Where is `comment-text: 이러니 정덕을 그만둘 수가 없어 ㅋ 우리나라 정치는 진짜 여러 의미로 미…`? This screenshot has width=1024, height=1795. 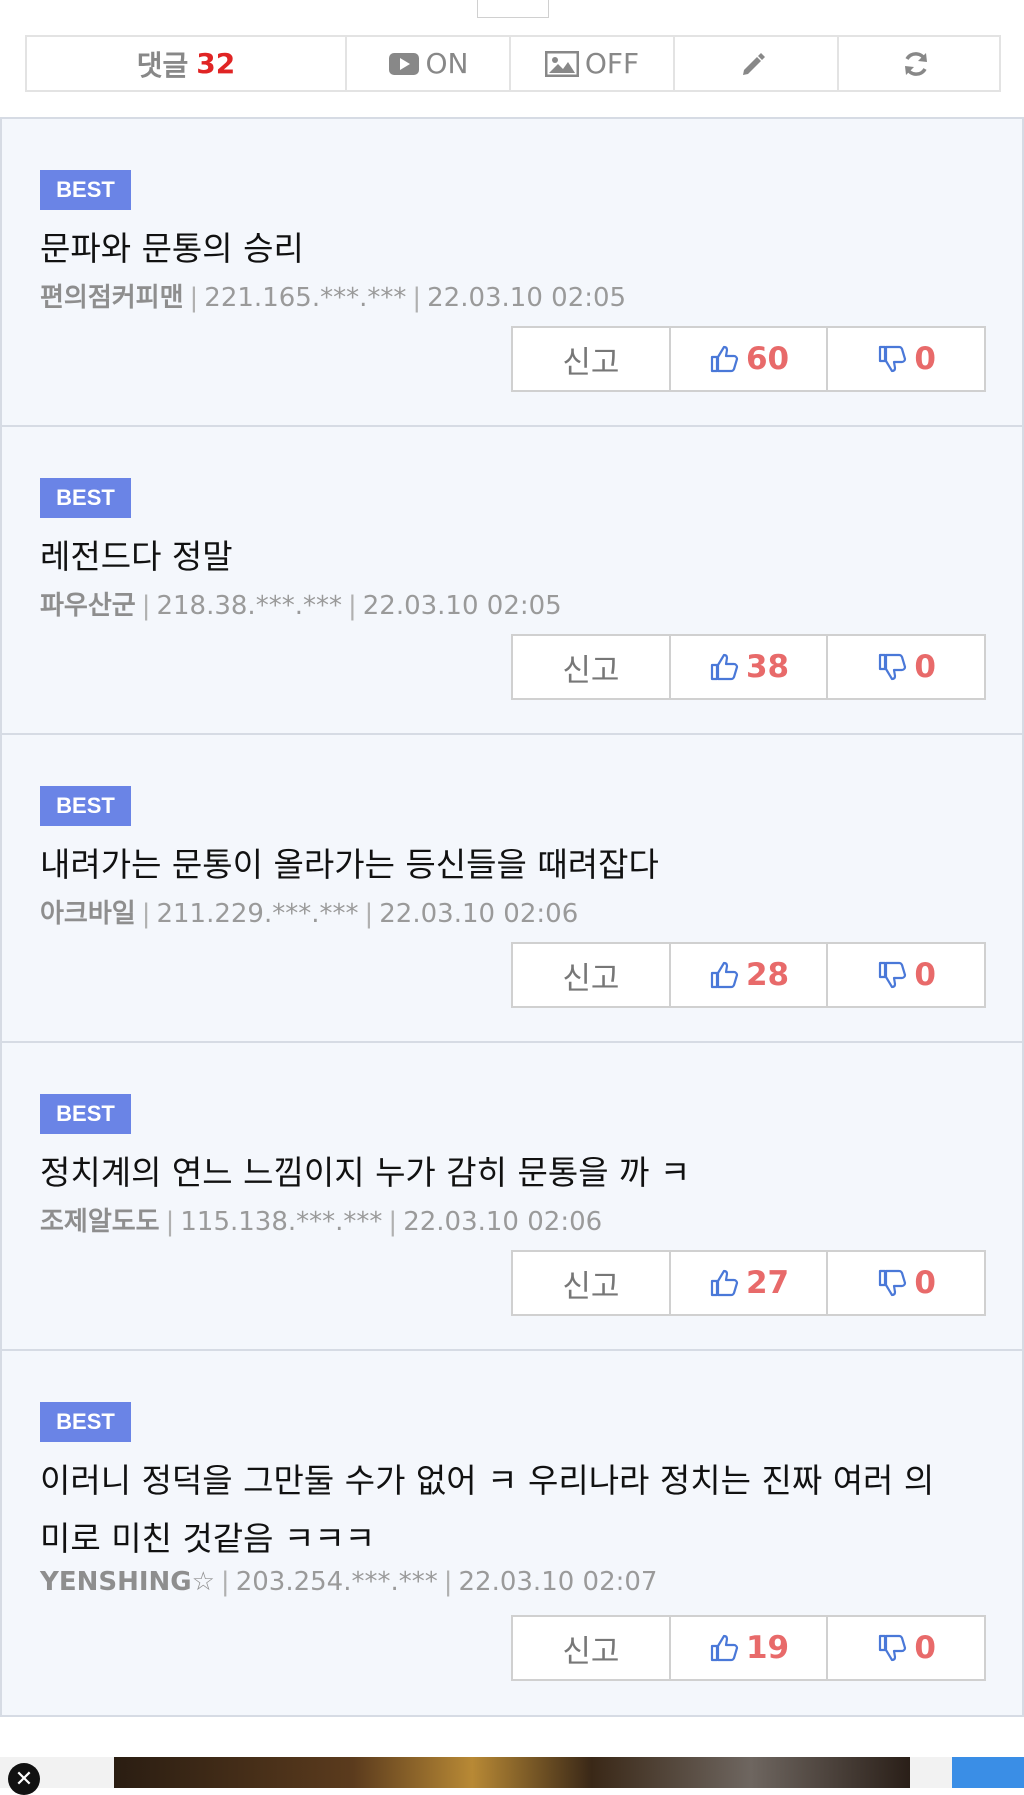
comment-text: 이러니 정덕을 그만둘 수가 없어 ㅋ 우리나라 정치는 진짜 여러 의미로 미… is located at coordinates (487, 1509).